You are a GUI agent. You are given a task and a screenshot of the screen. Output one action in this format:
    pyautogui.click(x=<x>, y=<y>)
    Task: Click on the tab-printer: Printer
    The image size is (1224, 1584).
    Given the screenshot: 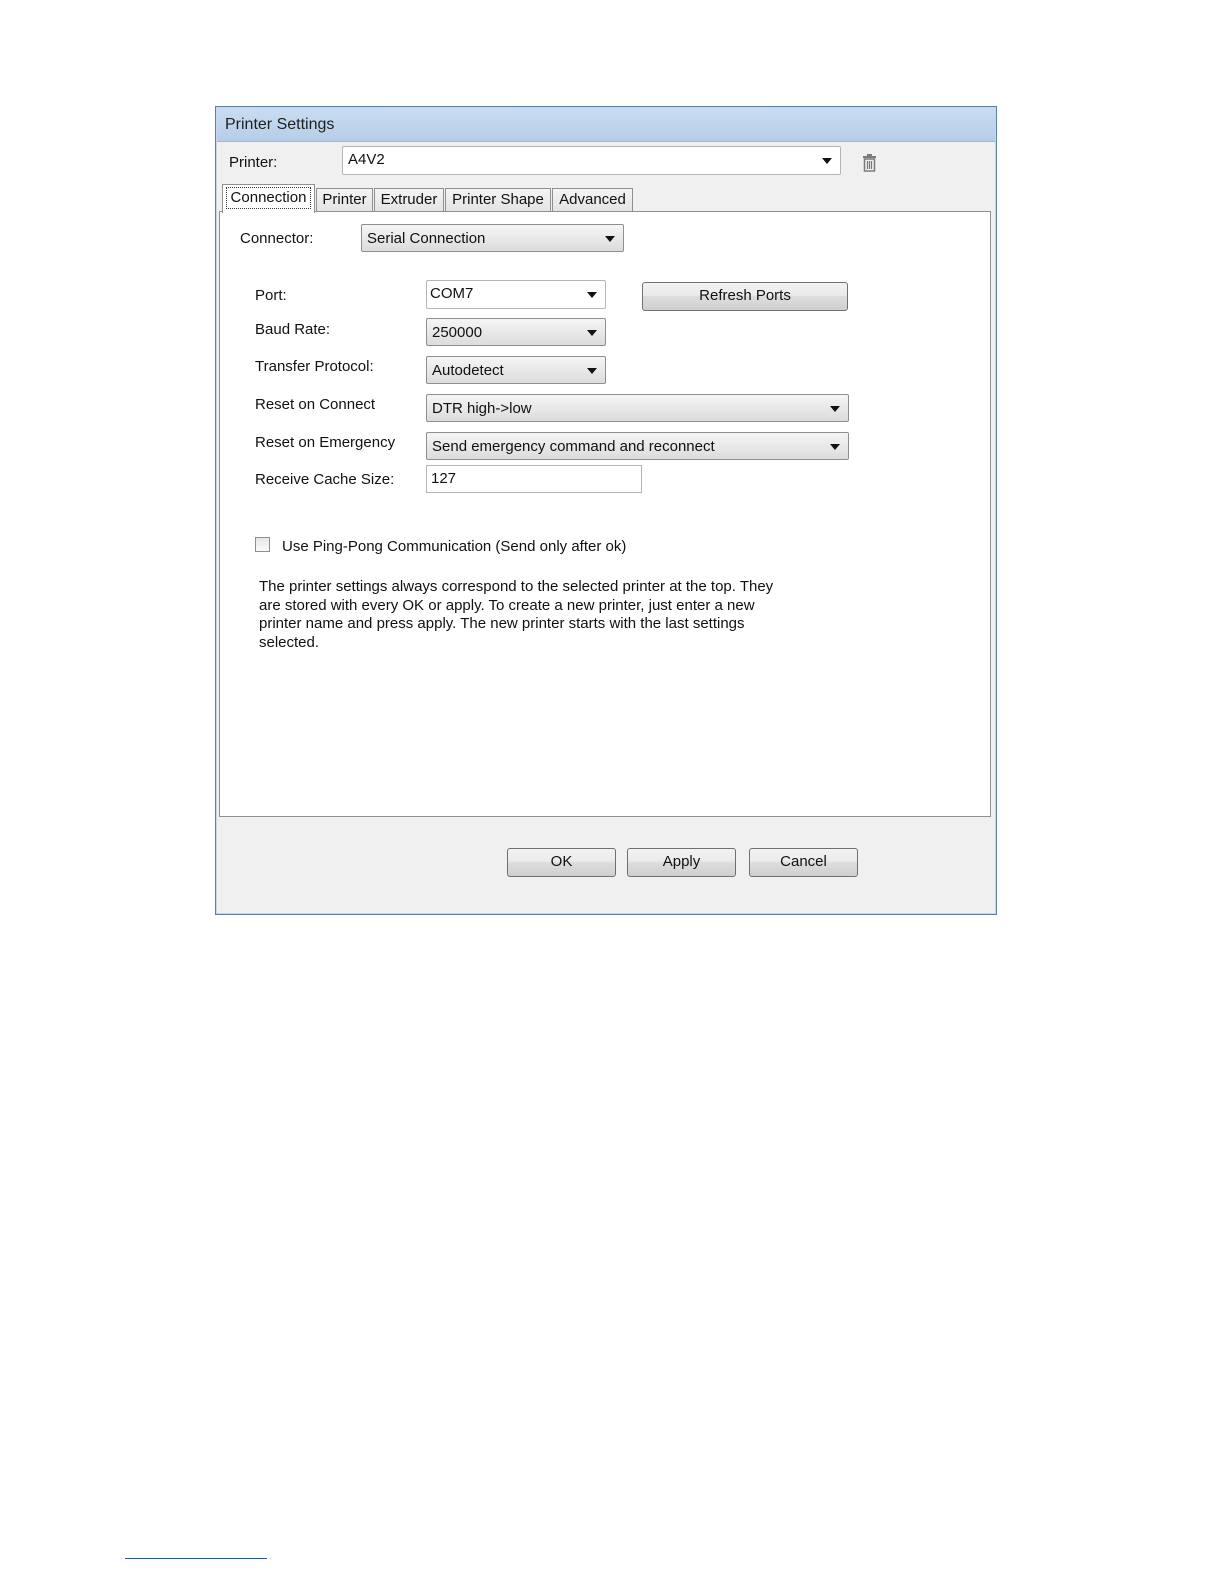 What is the action you would take?
    pyautogui.click(x=344, y=200)
    